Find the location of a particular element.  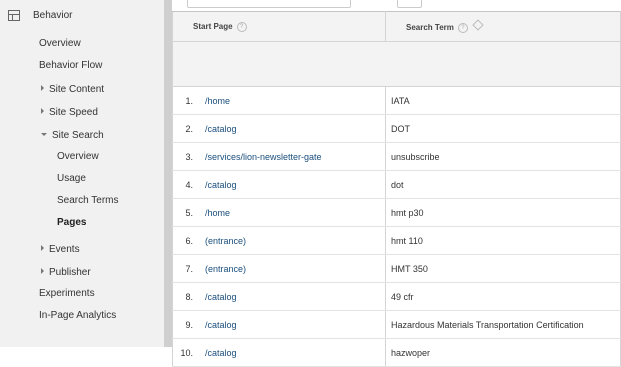

search-term-cell: hmt 110 is located at coordinates (503, 240).